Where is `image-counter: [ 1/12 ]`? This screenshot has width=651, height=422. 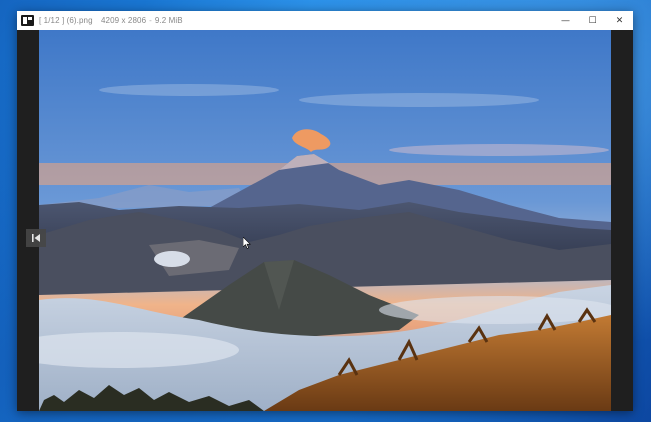 image-counter: [ 1/12 ] is located at coordinates (52, 20).